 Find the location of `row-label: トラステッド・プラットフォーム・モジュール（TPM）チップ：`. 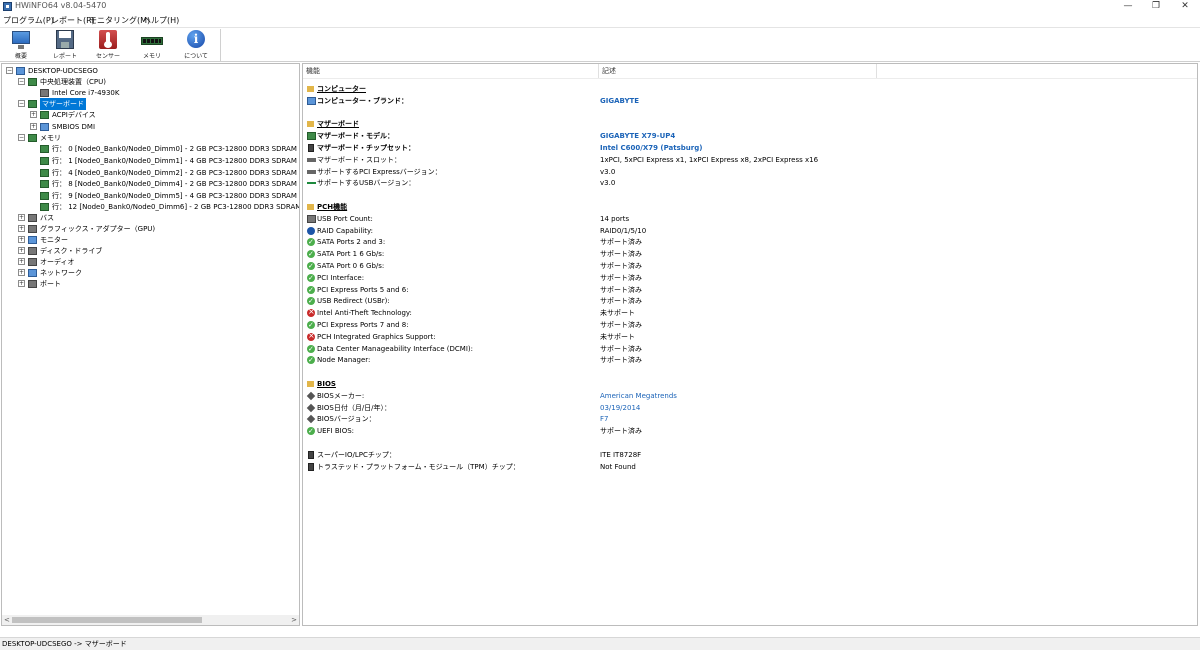

row-label: トラステッド・プラットフォーム・モジュール（TPM）チップ： is located at coordinates (418, 466).